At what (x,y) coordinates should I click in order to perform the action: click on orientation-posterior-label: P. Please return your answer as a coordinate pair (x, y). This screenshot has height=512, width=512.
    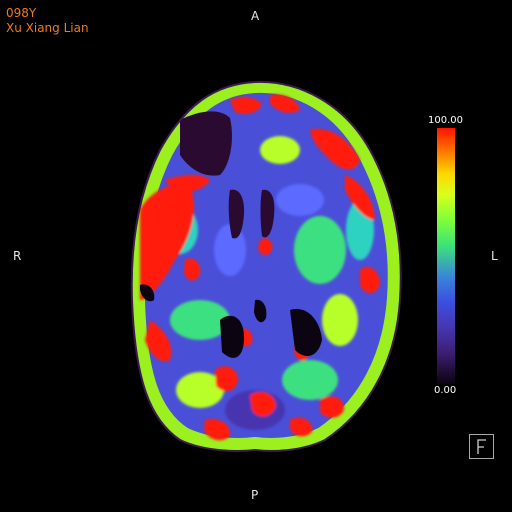
    Looking at the image, I should click on (255, 495).